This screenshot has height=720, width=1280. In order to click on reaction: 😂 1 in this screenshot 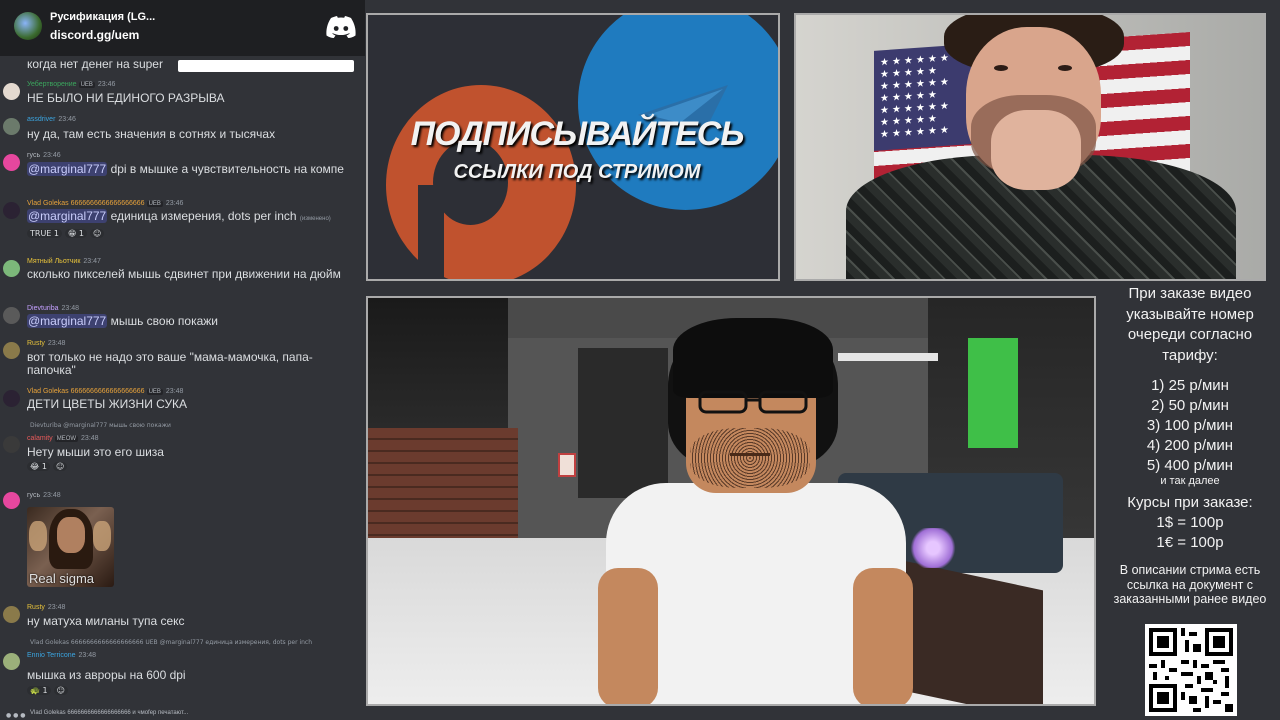, I will do `click(38, 466)`.